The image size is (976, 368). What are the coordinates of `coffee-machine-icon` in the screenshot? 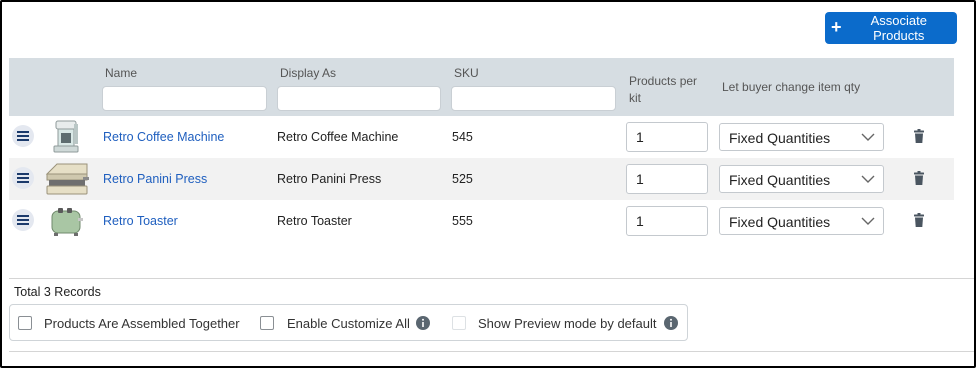 It's located at (67, 137).